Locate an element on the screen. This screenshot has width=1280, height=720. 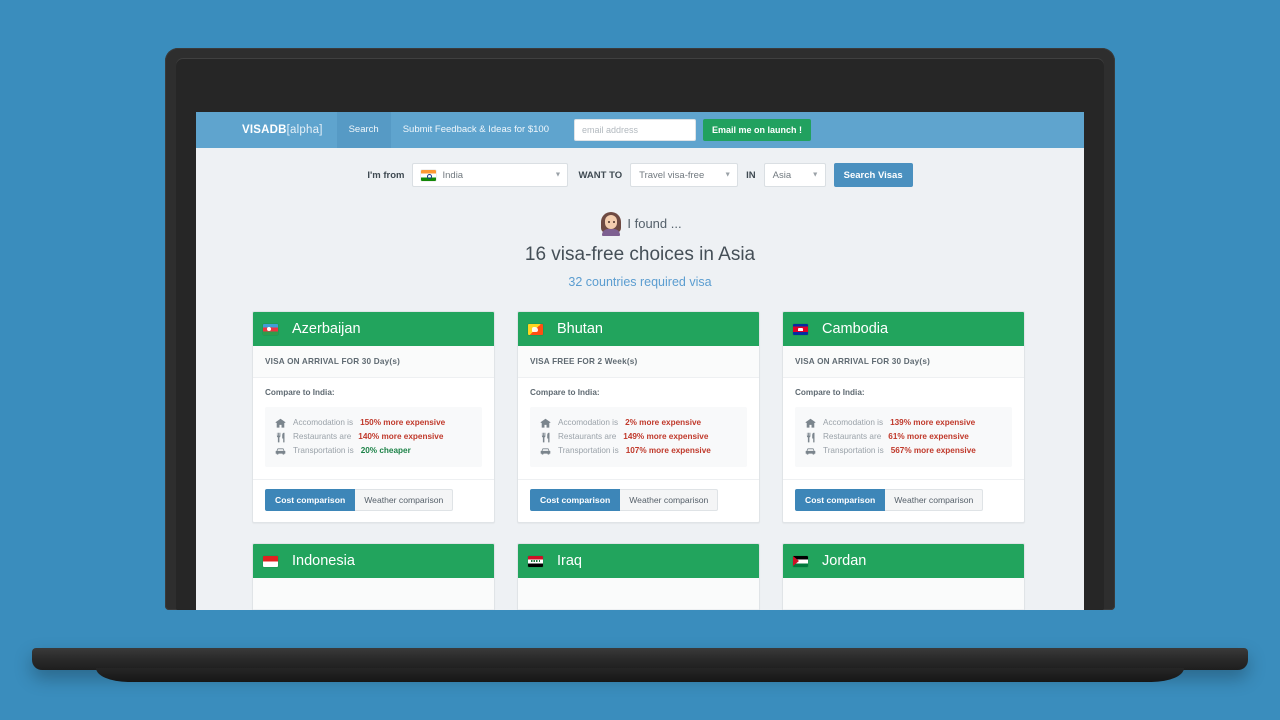
restaurants-row: Restaurants are 61% more expensive is located at coordinates (903, 437).